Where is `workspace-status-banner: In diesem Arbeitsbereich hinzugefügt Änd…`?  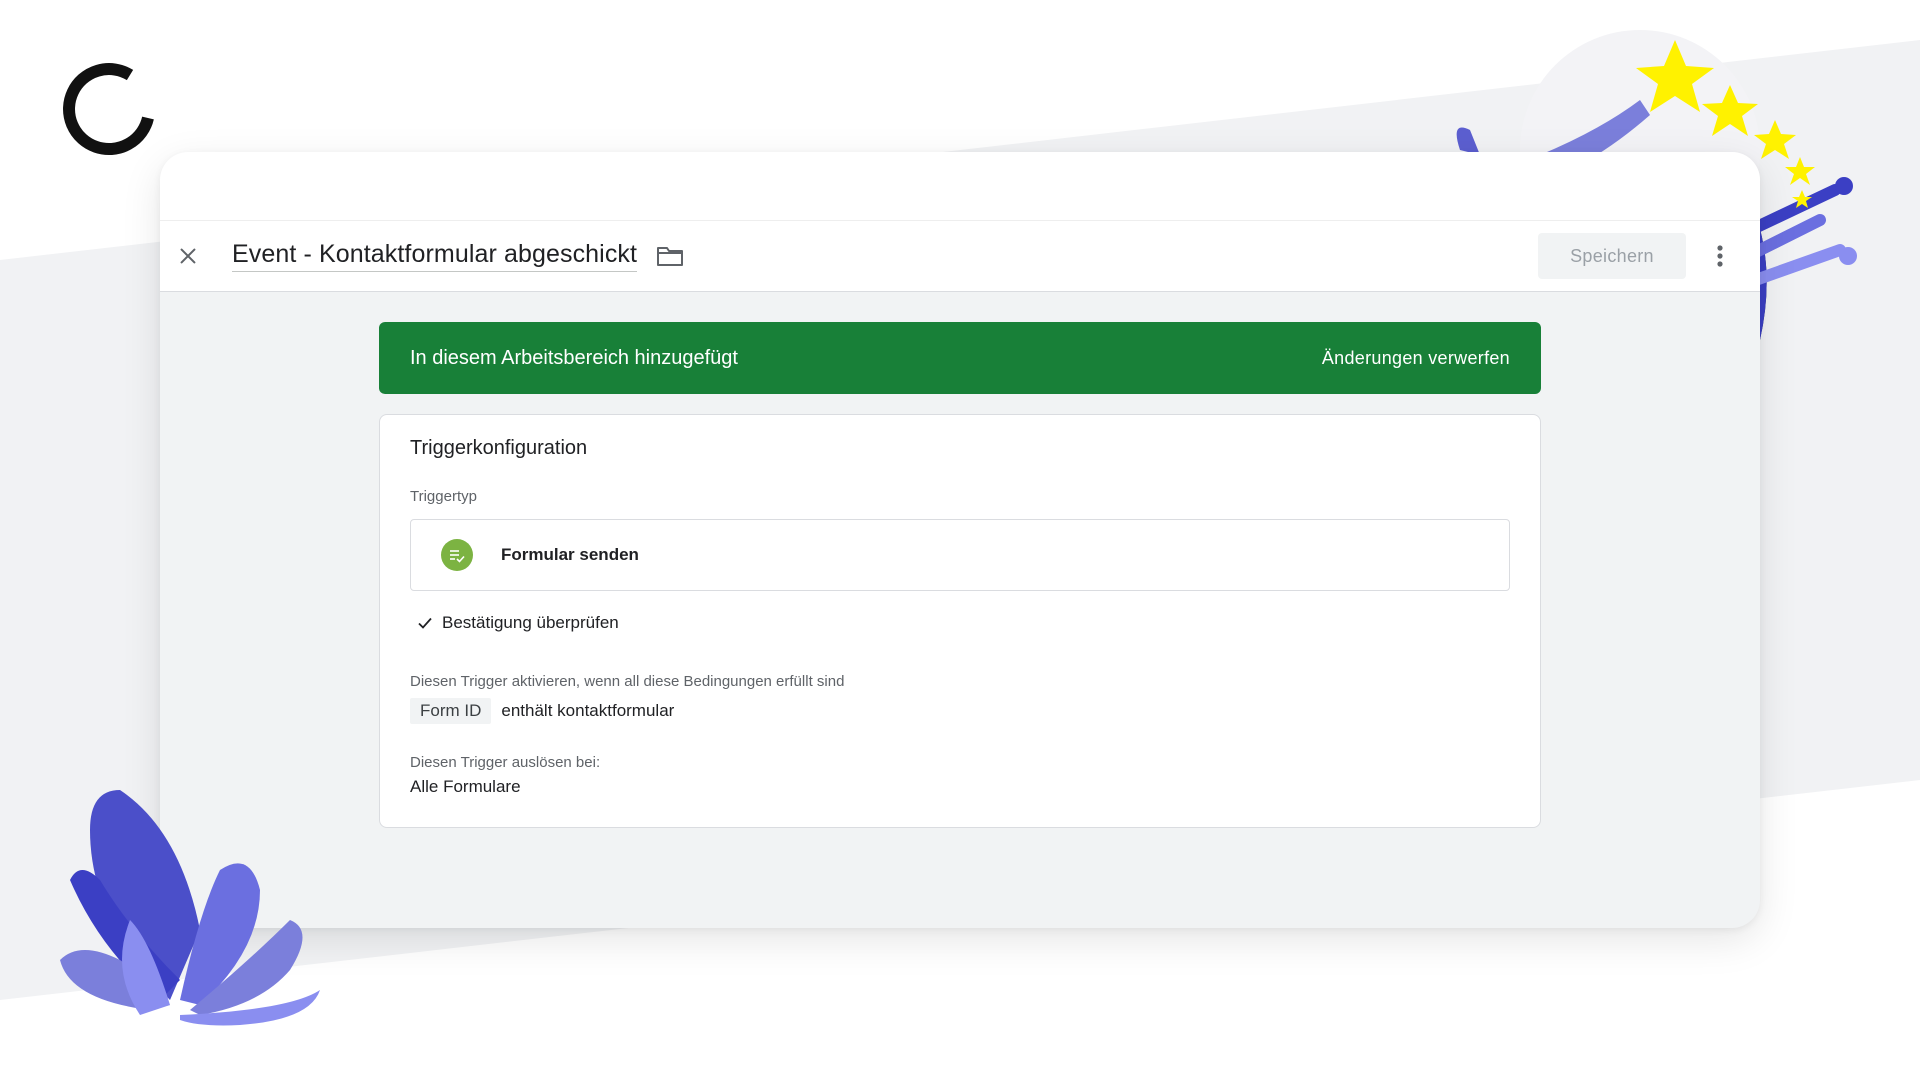
workspace-status-banner: In diesem Arbeitsbereich hinzugefügt Änd… is located at coordinates (960, 358).